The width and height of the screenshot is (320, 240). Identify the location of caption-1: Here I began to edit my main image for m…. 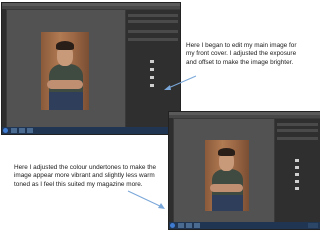
(241, 54).